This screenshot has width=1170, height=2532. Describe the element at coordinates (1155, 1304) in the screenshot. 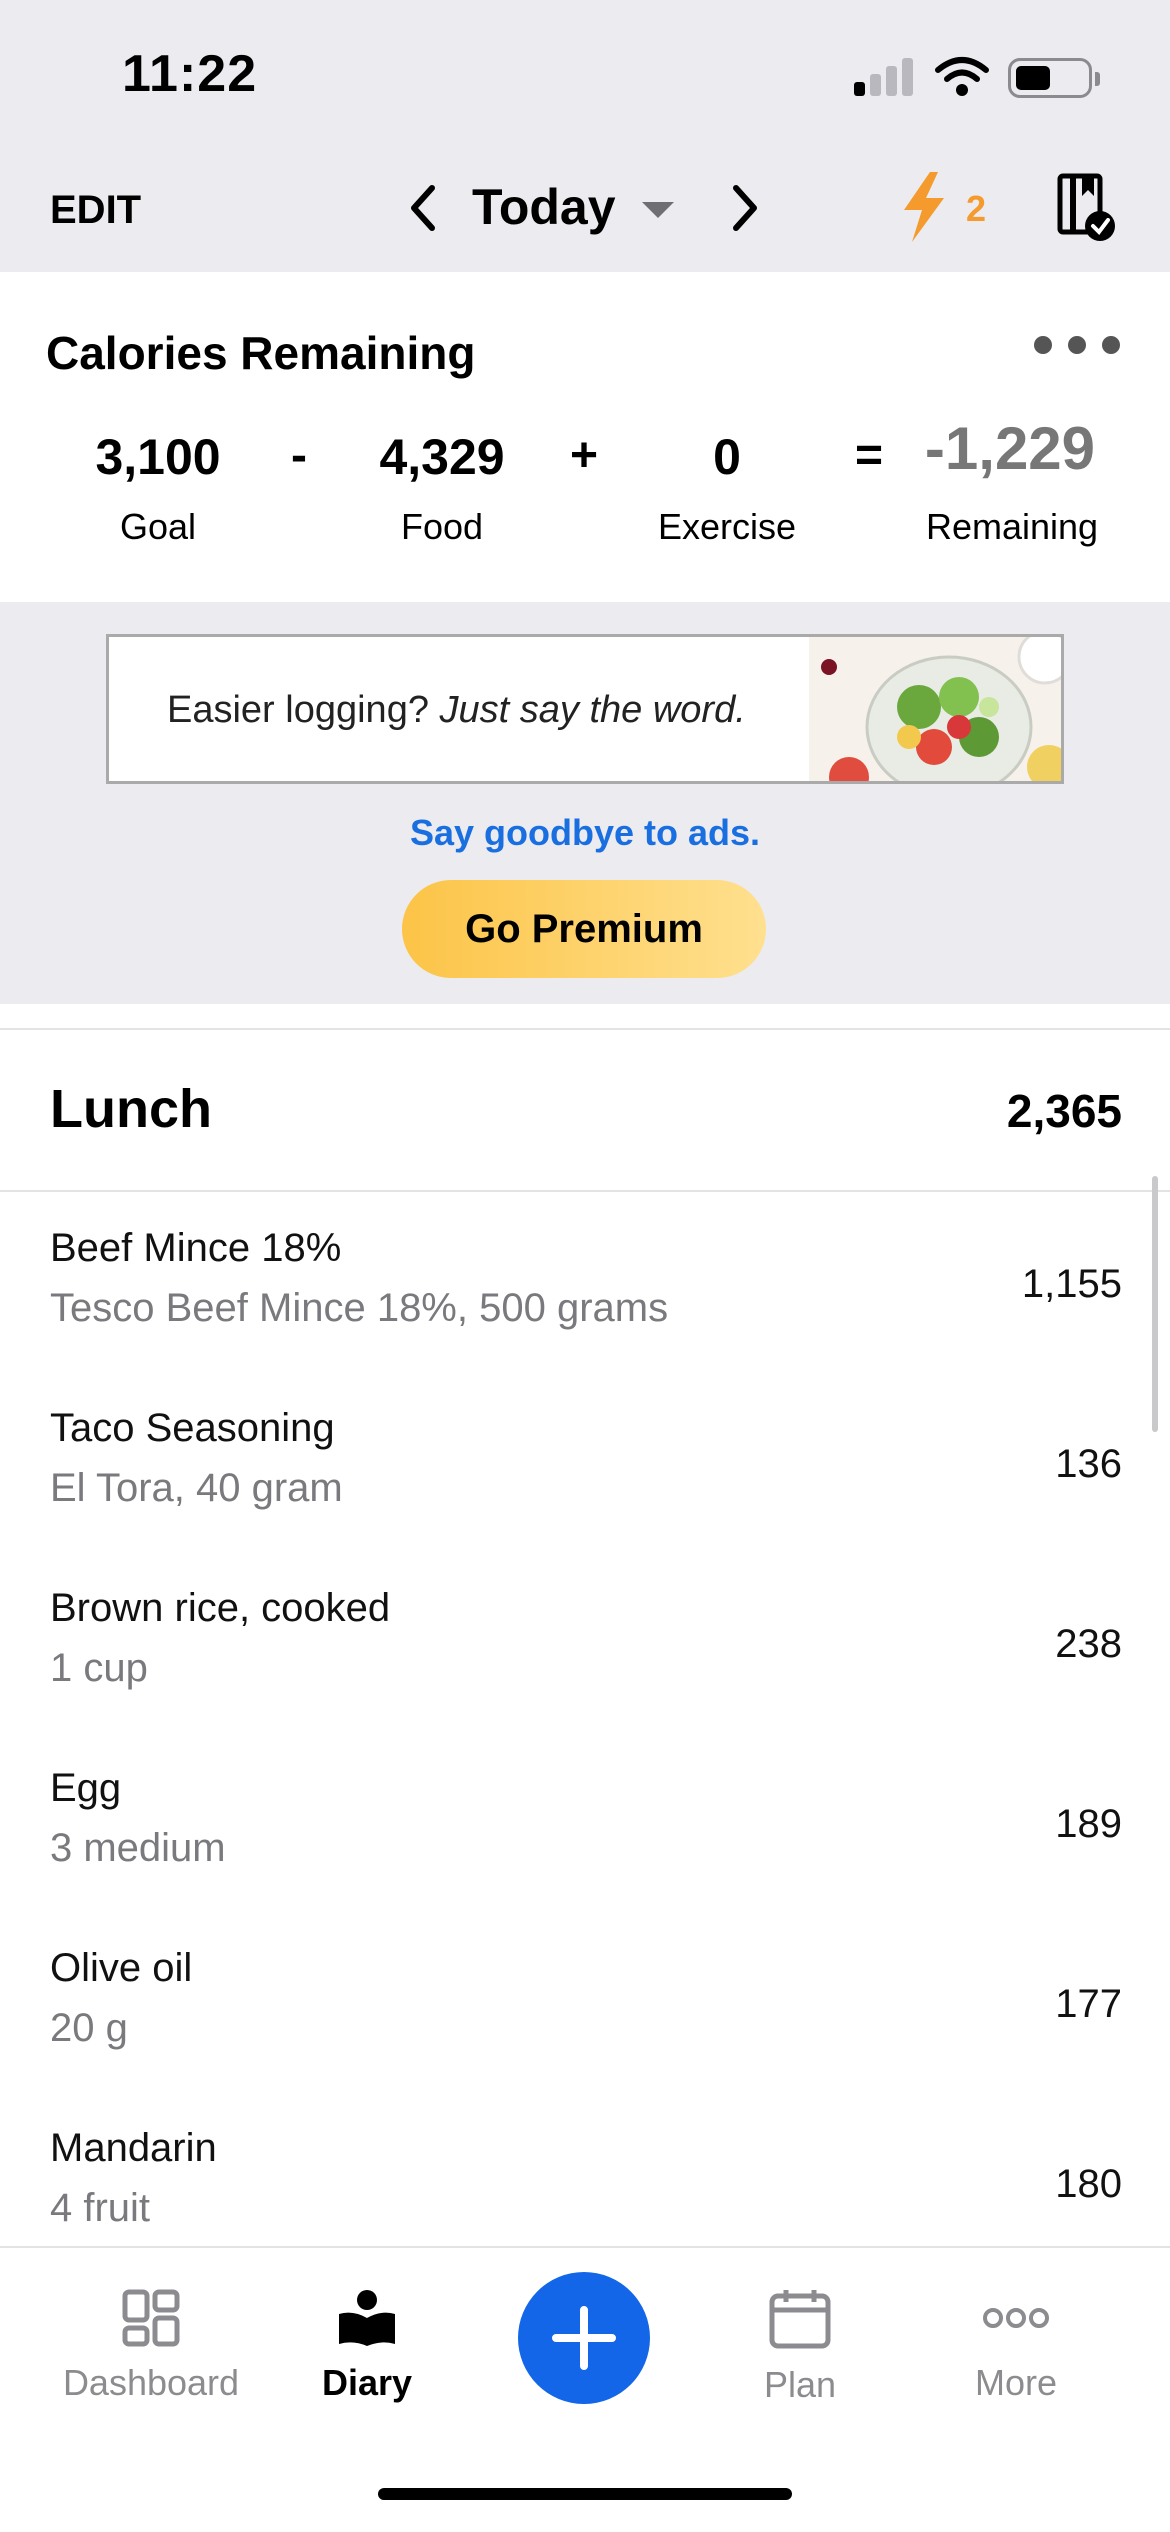

I see `scrollbar` at that location.